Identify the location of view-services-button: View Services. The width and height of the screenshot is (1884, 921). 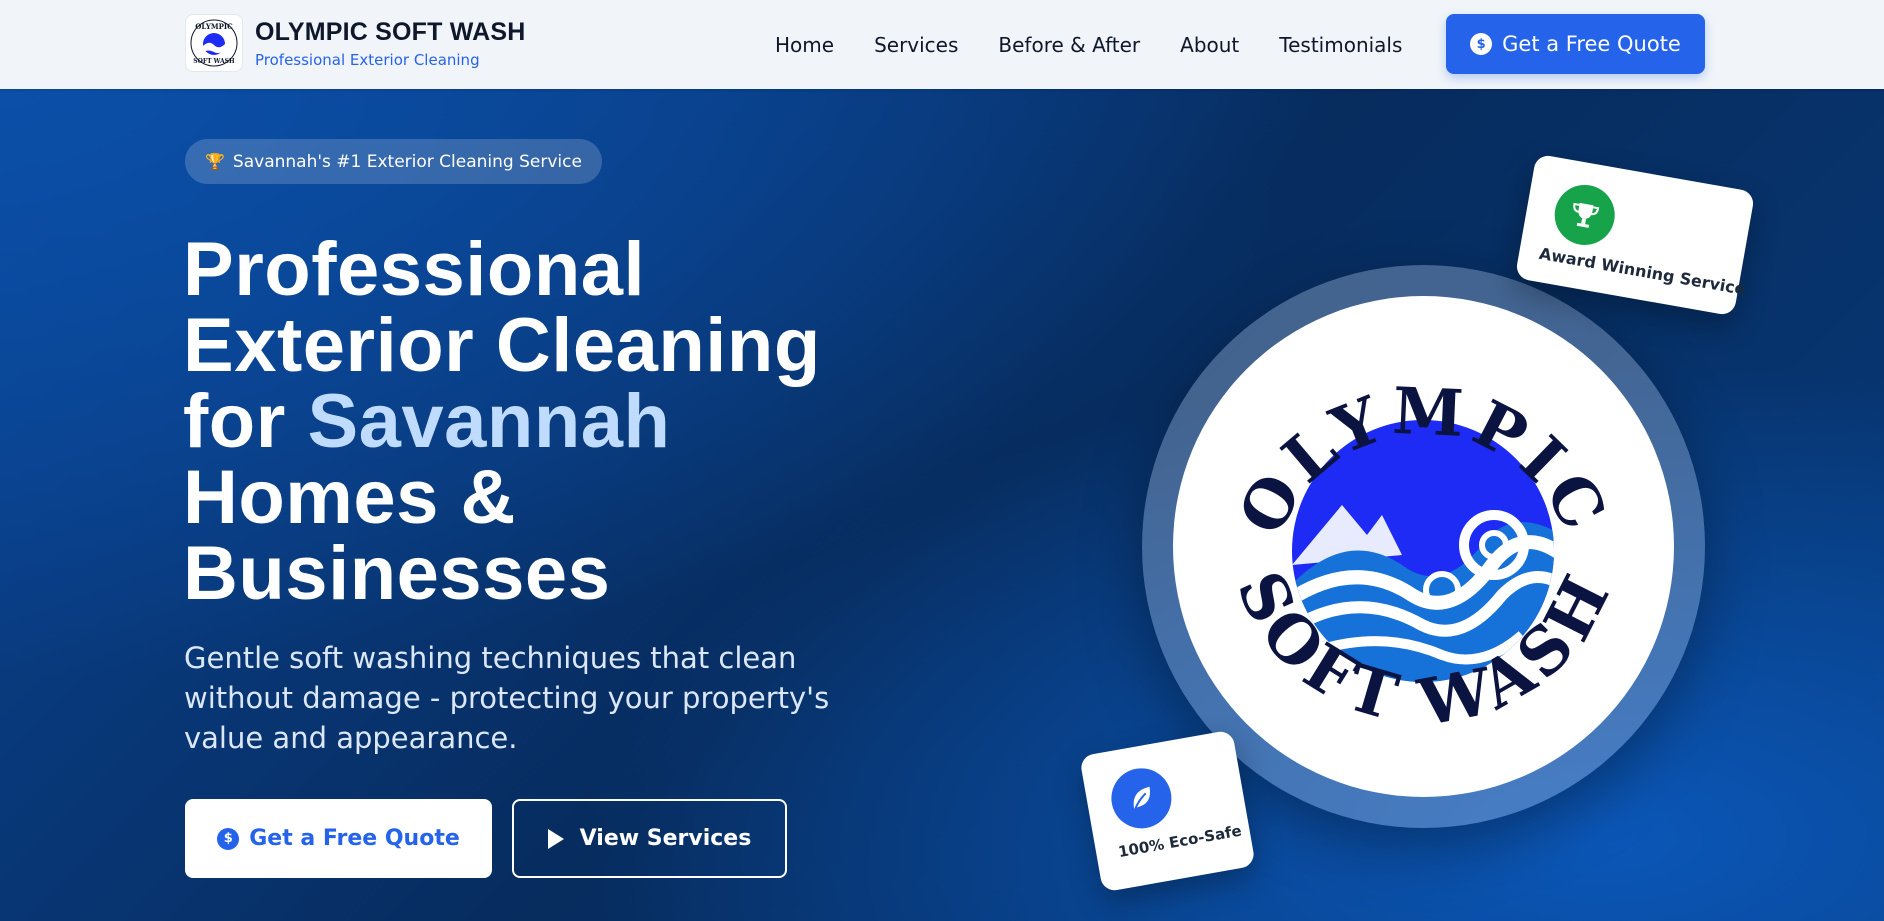
(649, 838).